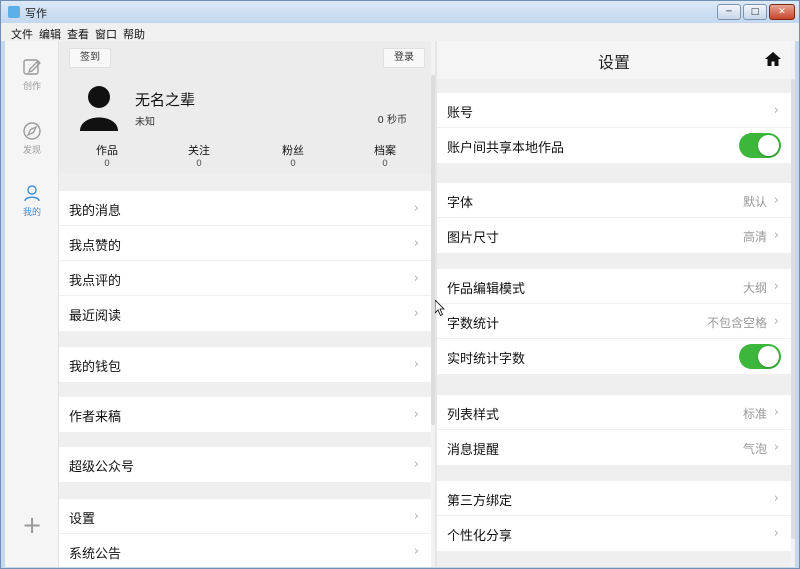 This screenshot has width=800, height=569. What do you see at coordinates (760, 356) in the screenshot?
I see `live-word-count-toggle` at bounding box center [760, 356].